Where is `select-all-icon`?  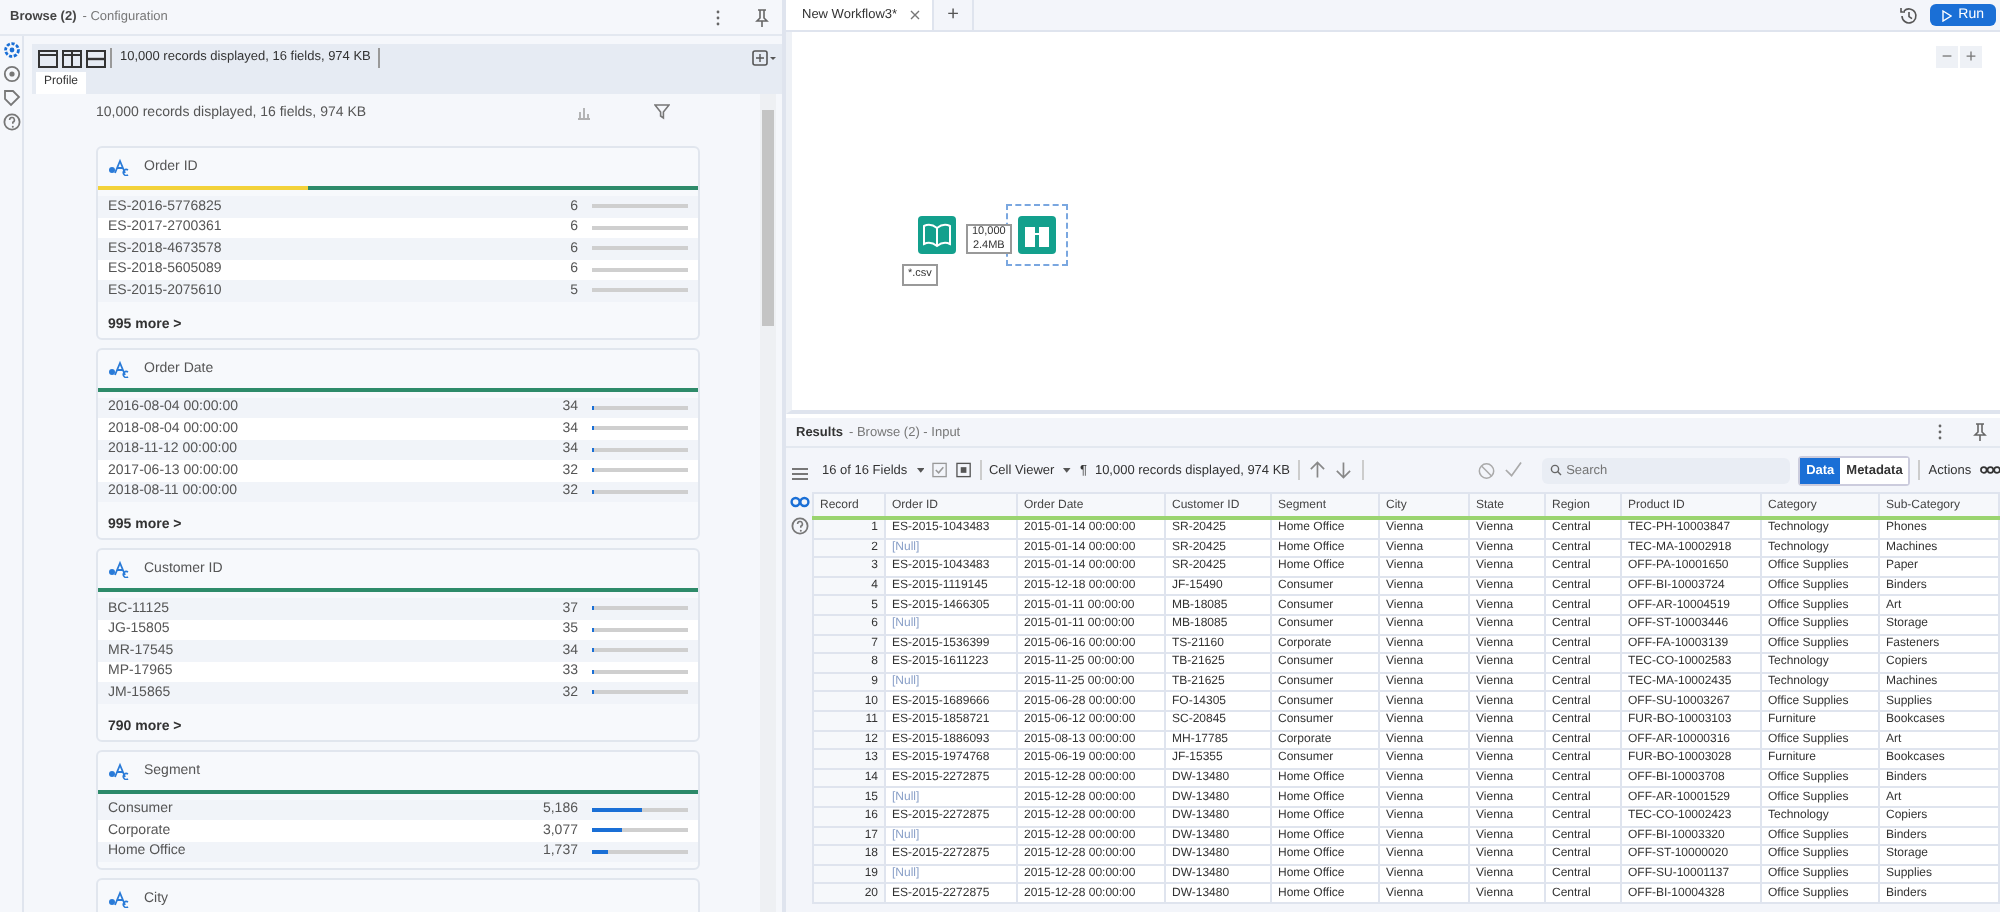
select-all-icon is located at coordinates (963, 470).